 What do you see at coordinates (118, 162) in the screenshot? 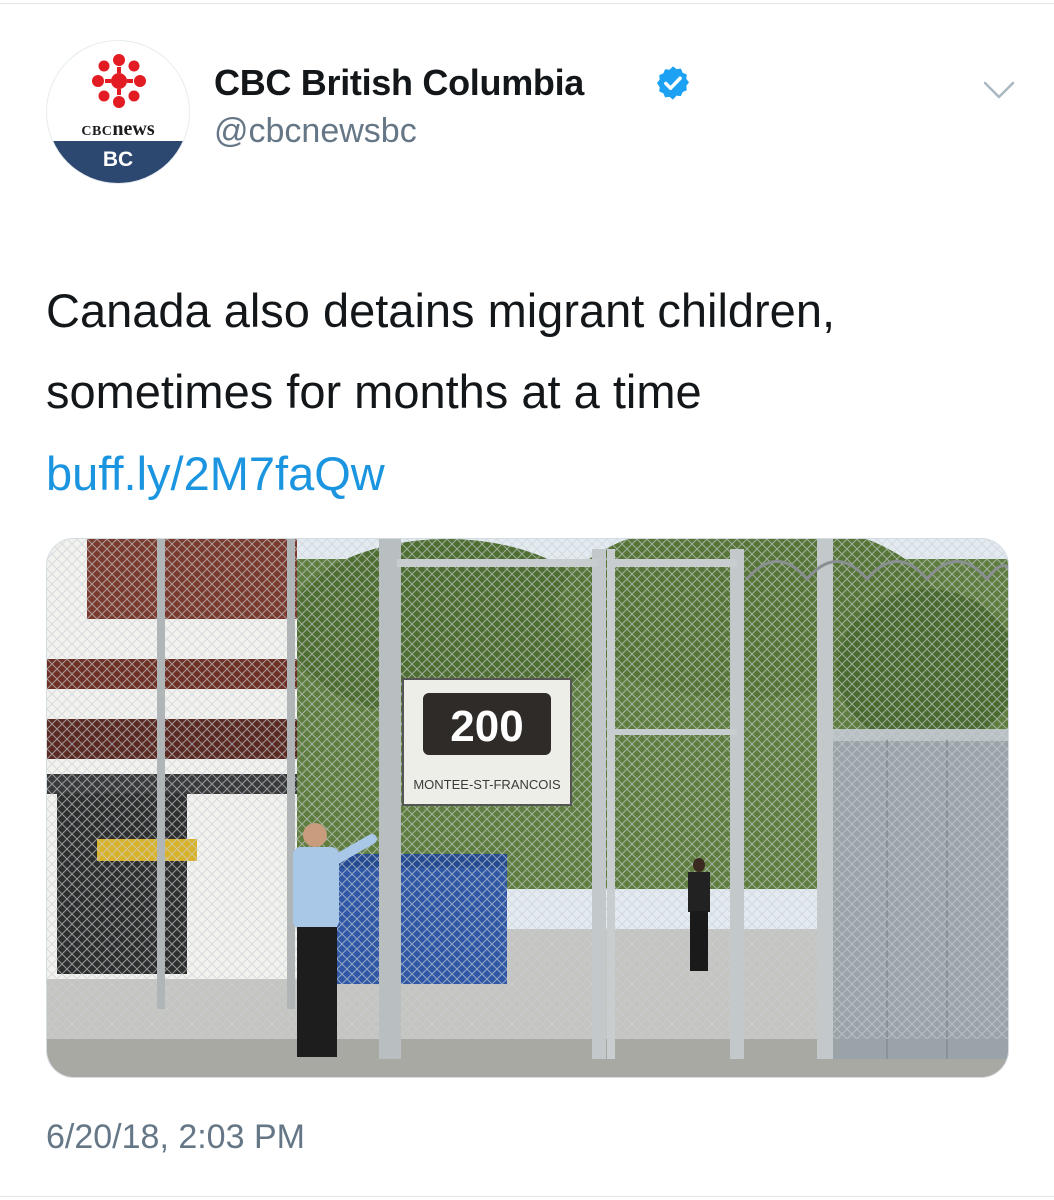
I see `avatar-region-band: BC` at bounding box center [118, 162].